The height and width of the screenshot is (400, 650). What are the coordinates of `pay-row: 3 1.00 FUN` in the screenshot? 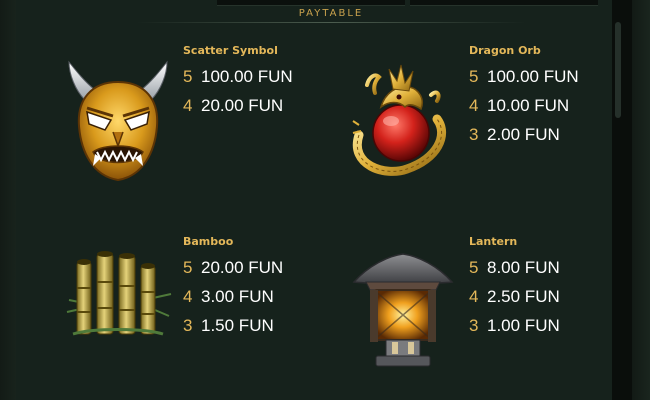 It's located at (514, 326).